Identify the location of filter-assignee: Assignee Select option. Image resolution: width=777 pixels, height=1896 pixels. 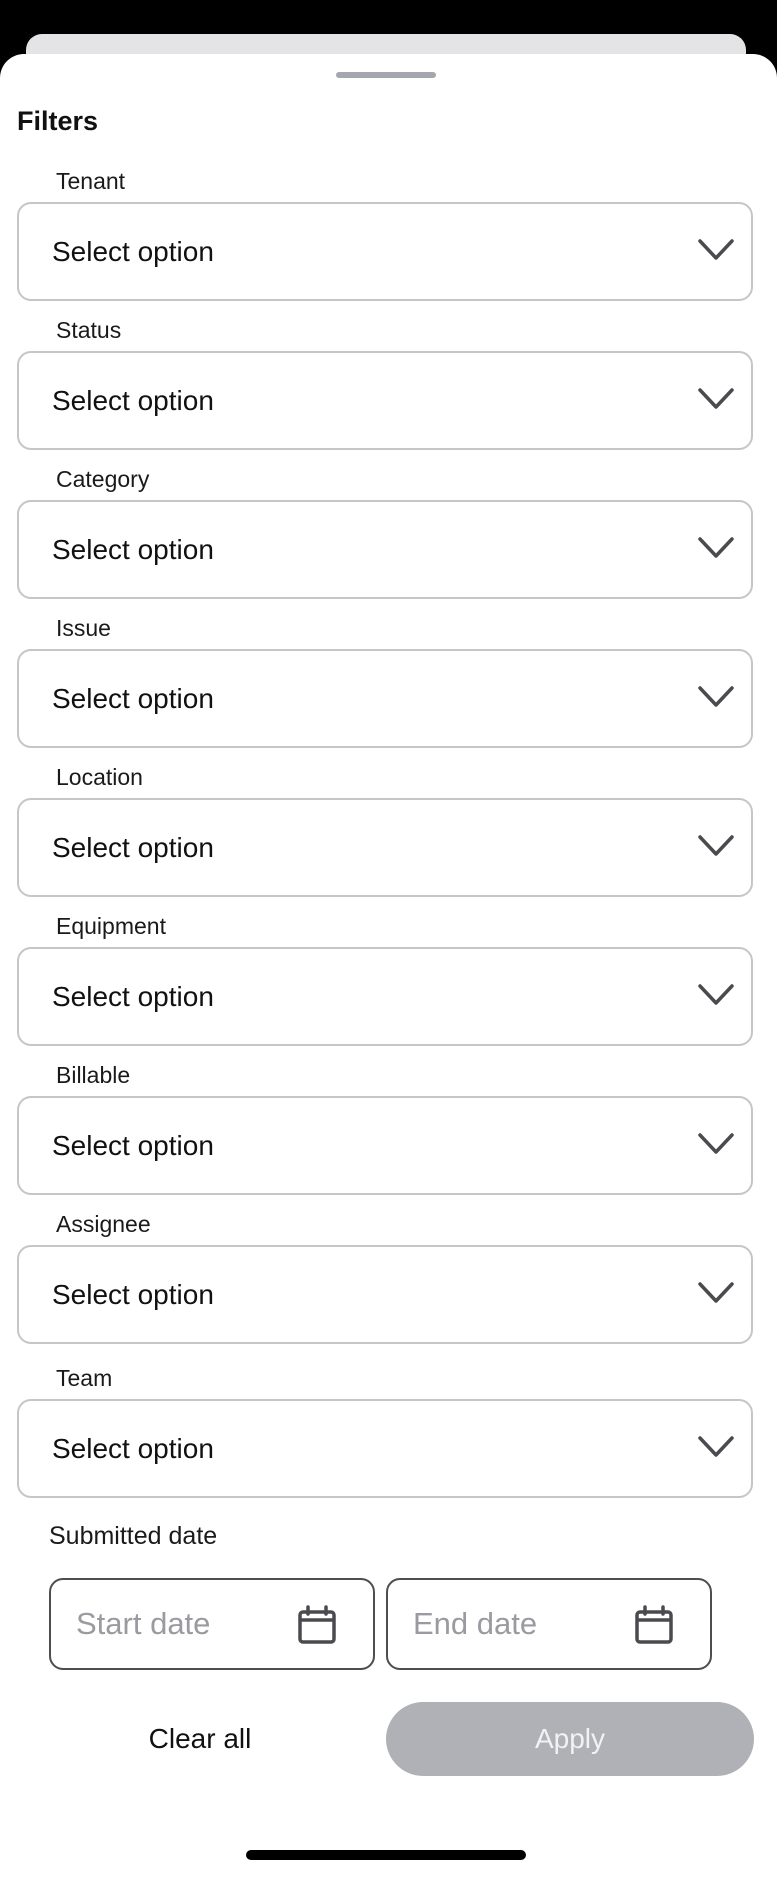
(385, 1277).